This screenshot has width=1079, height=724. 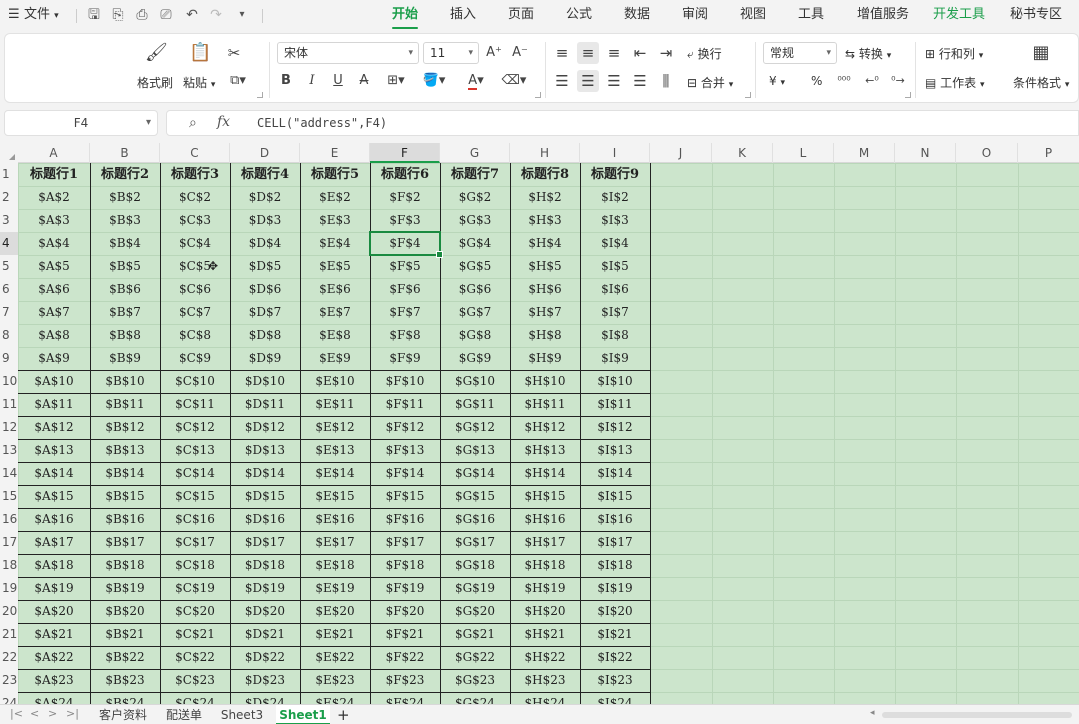 I want to click on customize-toolbar-icon: ▾, so click(x=242, y=15).